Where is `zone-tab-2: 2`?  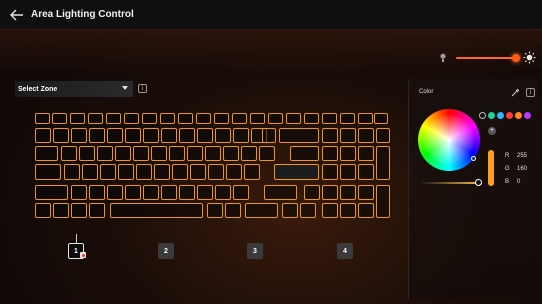
zone-tab-2: 2 is located at coordinates (166, 251).